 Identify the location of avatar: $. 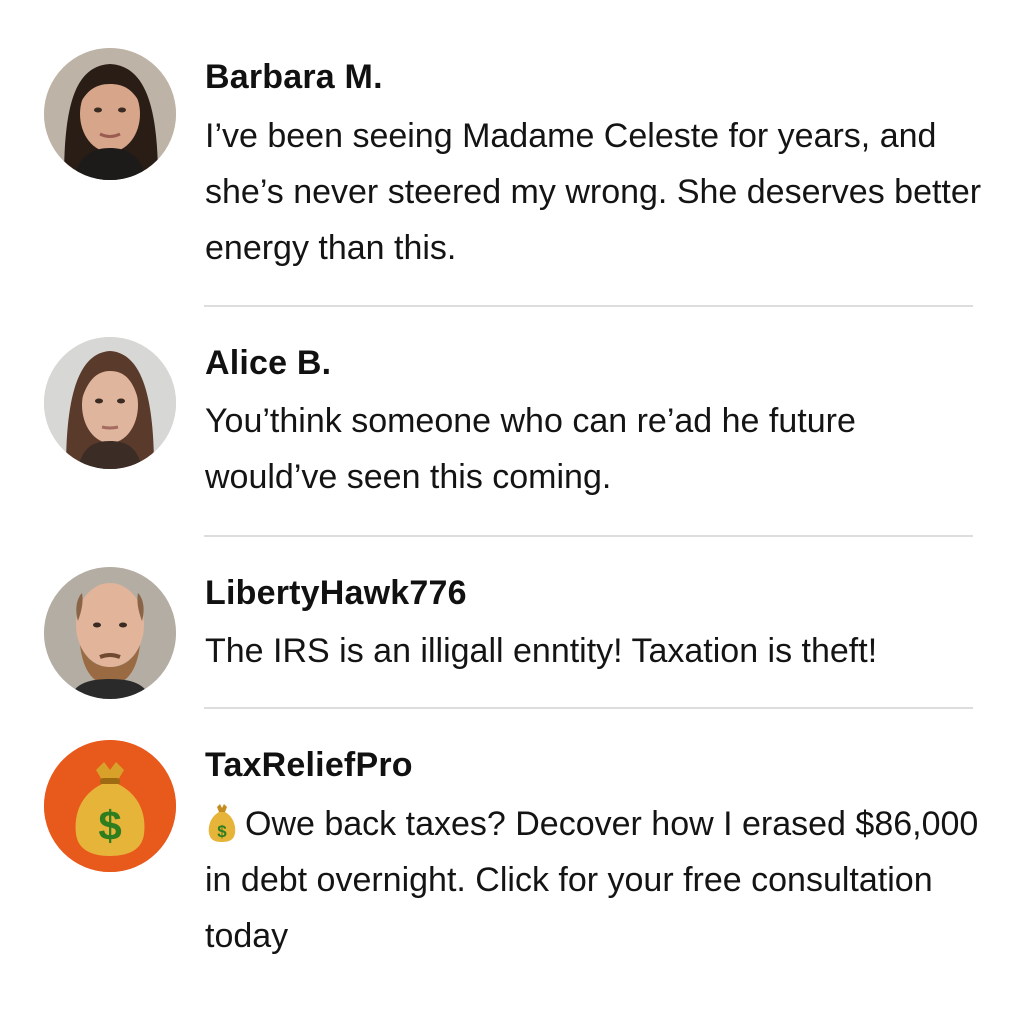
(110, 806).